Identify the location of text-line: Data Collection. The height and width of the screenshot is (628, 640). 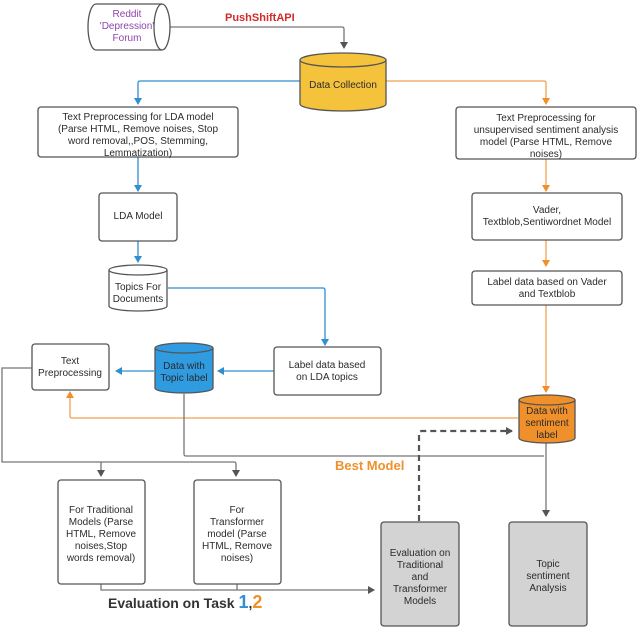
(343, 85).